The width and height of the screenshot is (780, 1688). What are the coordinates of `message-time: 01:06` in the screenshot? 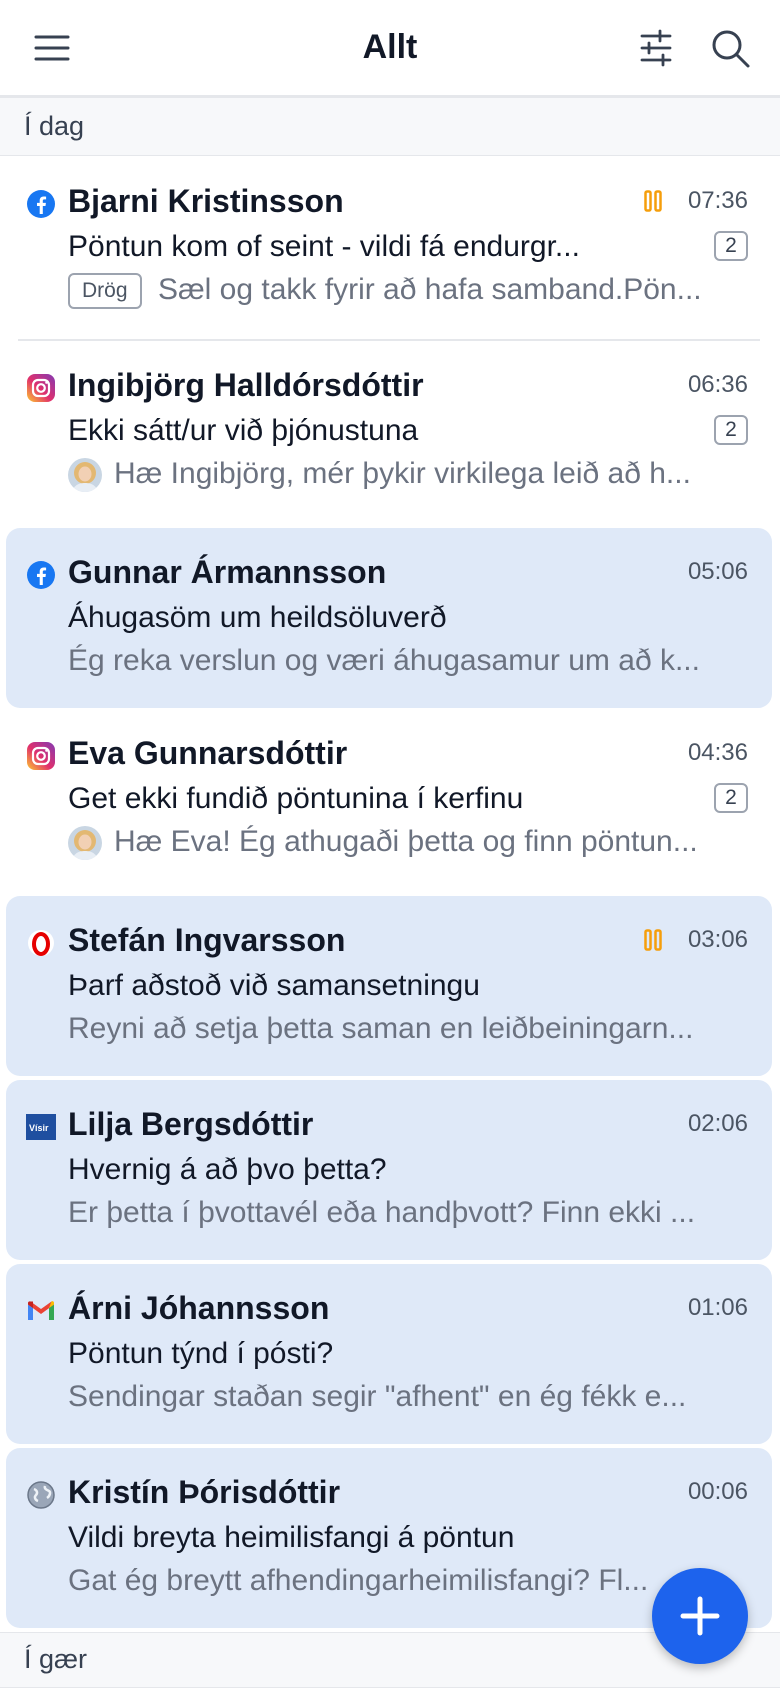 It's located at (717, 1307).